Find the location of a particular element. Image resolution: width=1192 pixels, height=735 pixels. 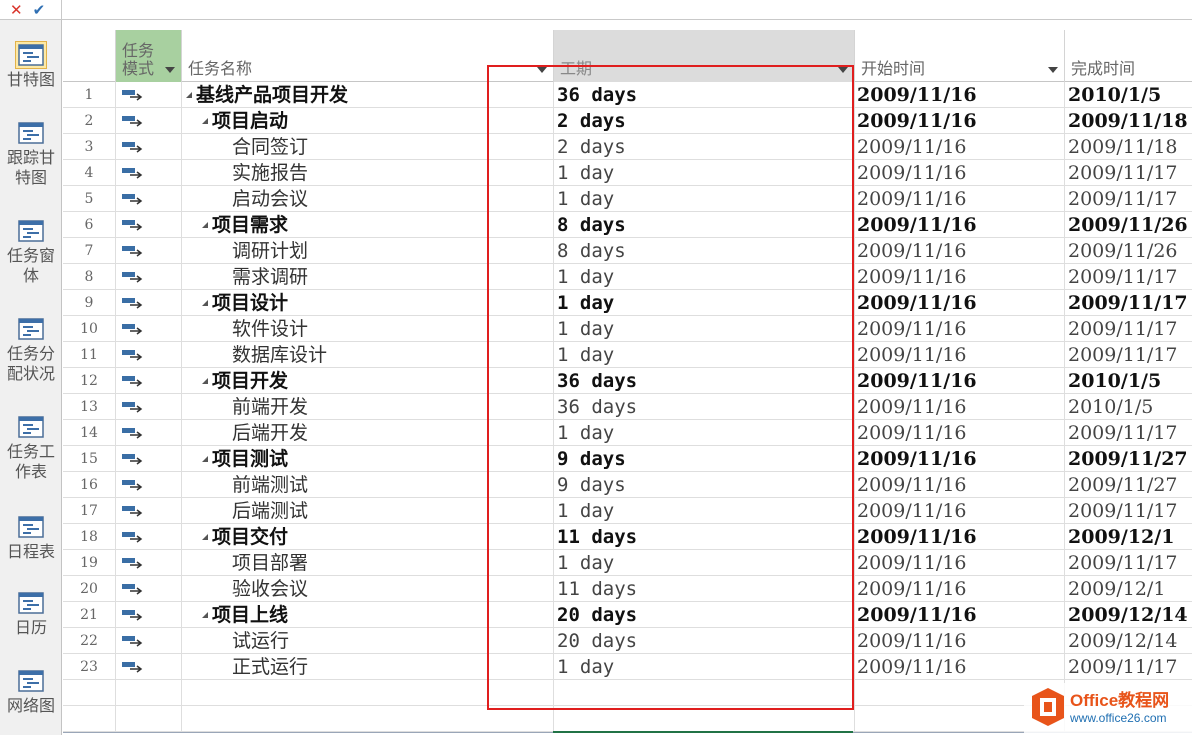

row-number: 9 is located at coordinates (89, 303).